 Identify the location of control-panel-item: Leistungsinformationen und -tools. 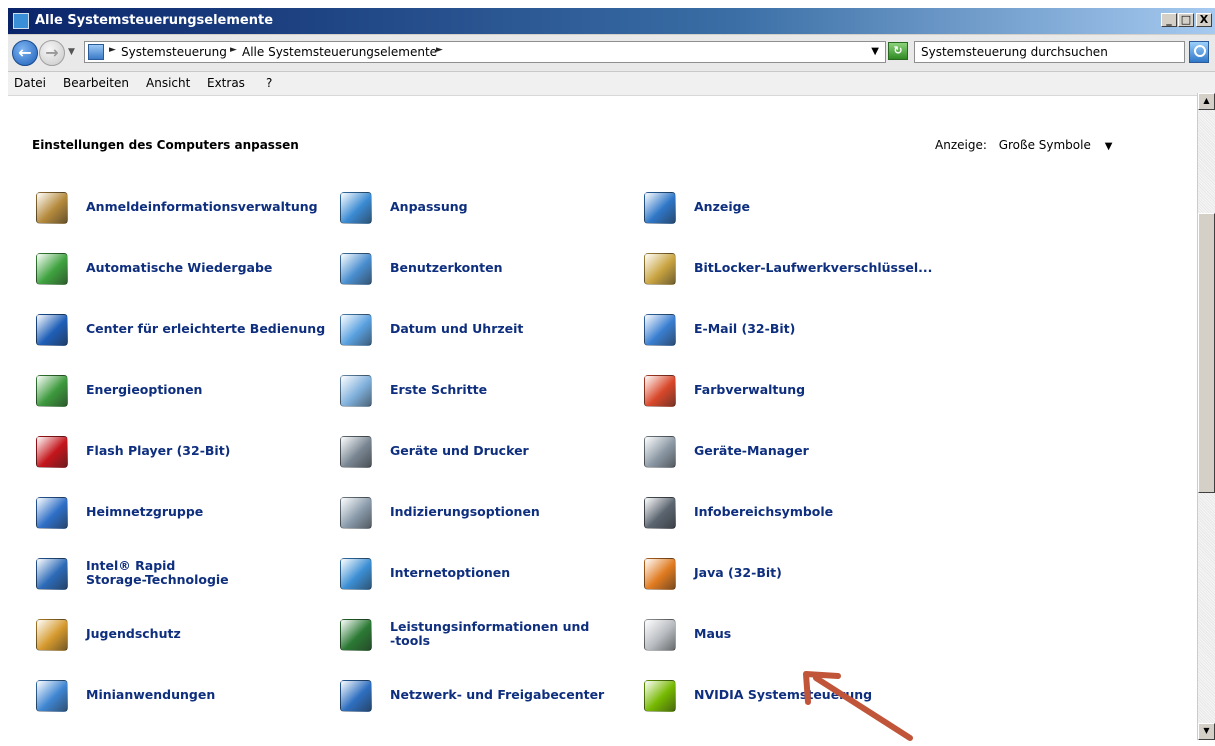
(490, 639).